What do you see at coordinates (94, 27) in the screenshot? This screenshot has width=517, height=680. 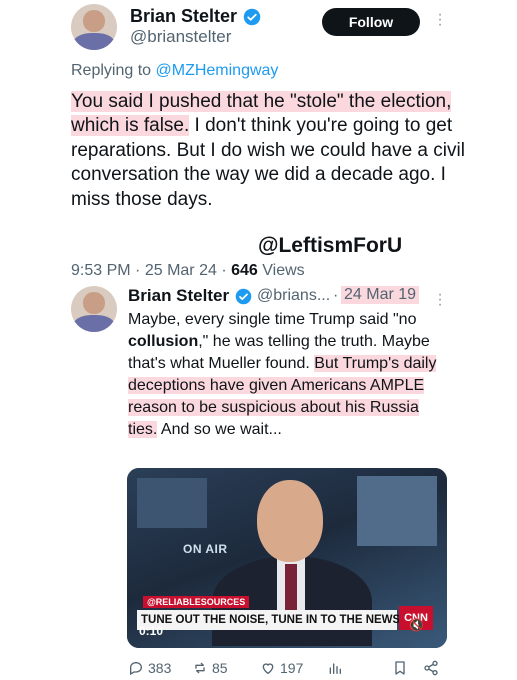 I see `author-avatar` at bounding box center [94, 27].